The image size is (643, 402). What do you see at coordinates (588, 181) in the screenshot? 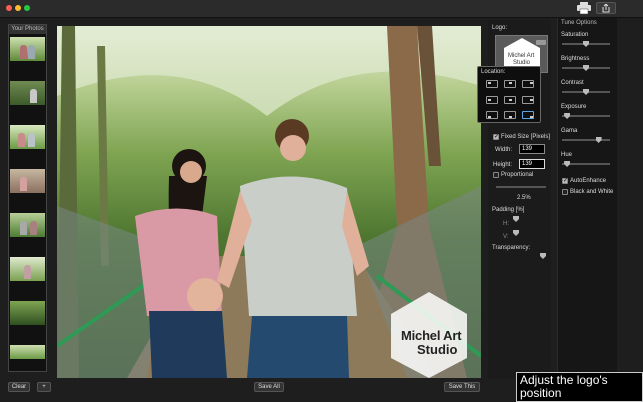
I see `auto-enhance-label: AutoEnhance` at bounding box center [588, 181].